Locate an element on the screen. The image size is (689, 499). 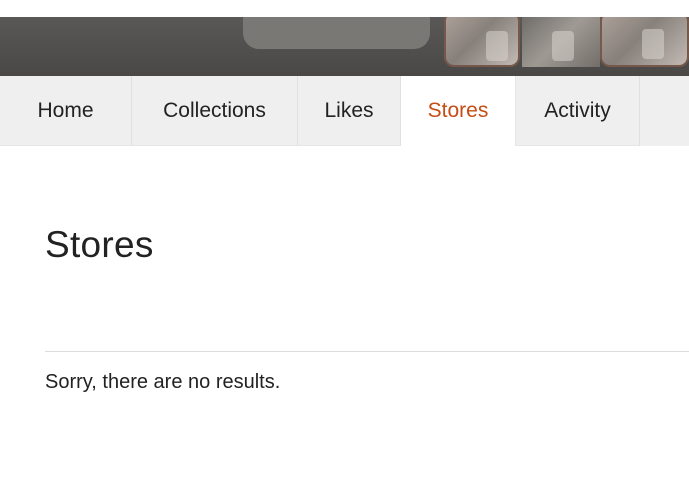
page-title: Stores is located at coordinates (99, 244).